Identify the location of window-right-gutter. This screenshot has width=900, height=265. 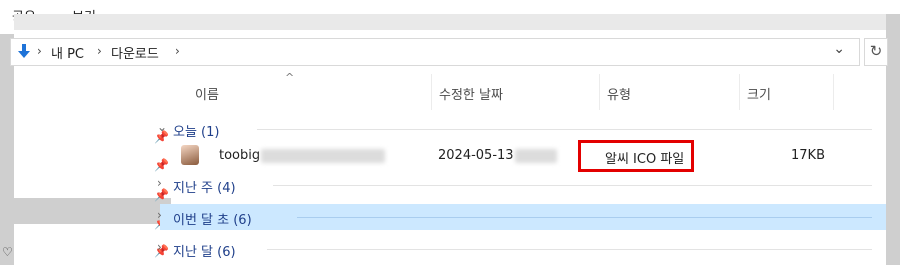
(893, 139).